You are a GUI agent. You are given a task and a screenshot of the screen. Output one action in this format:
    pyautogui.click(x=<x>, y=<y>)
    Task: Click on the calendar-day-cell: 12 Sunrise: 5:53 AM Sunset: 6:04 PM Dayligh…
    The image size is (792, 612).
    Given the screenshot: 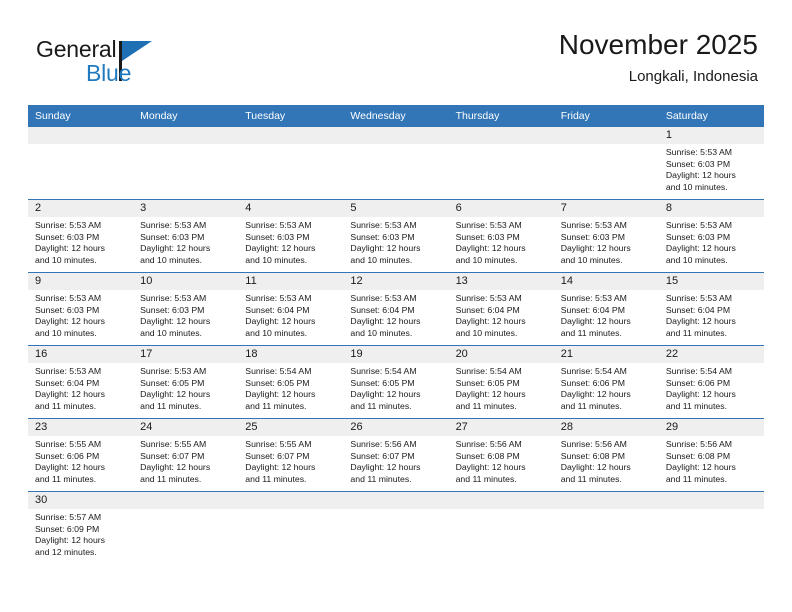 What is the action you would take?
    pyautogui.click(x=396, y=309)
    